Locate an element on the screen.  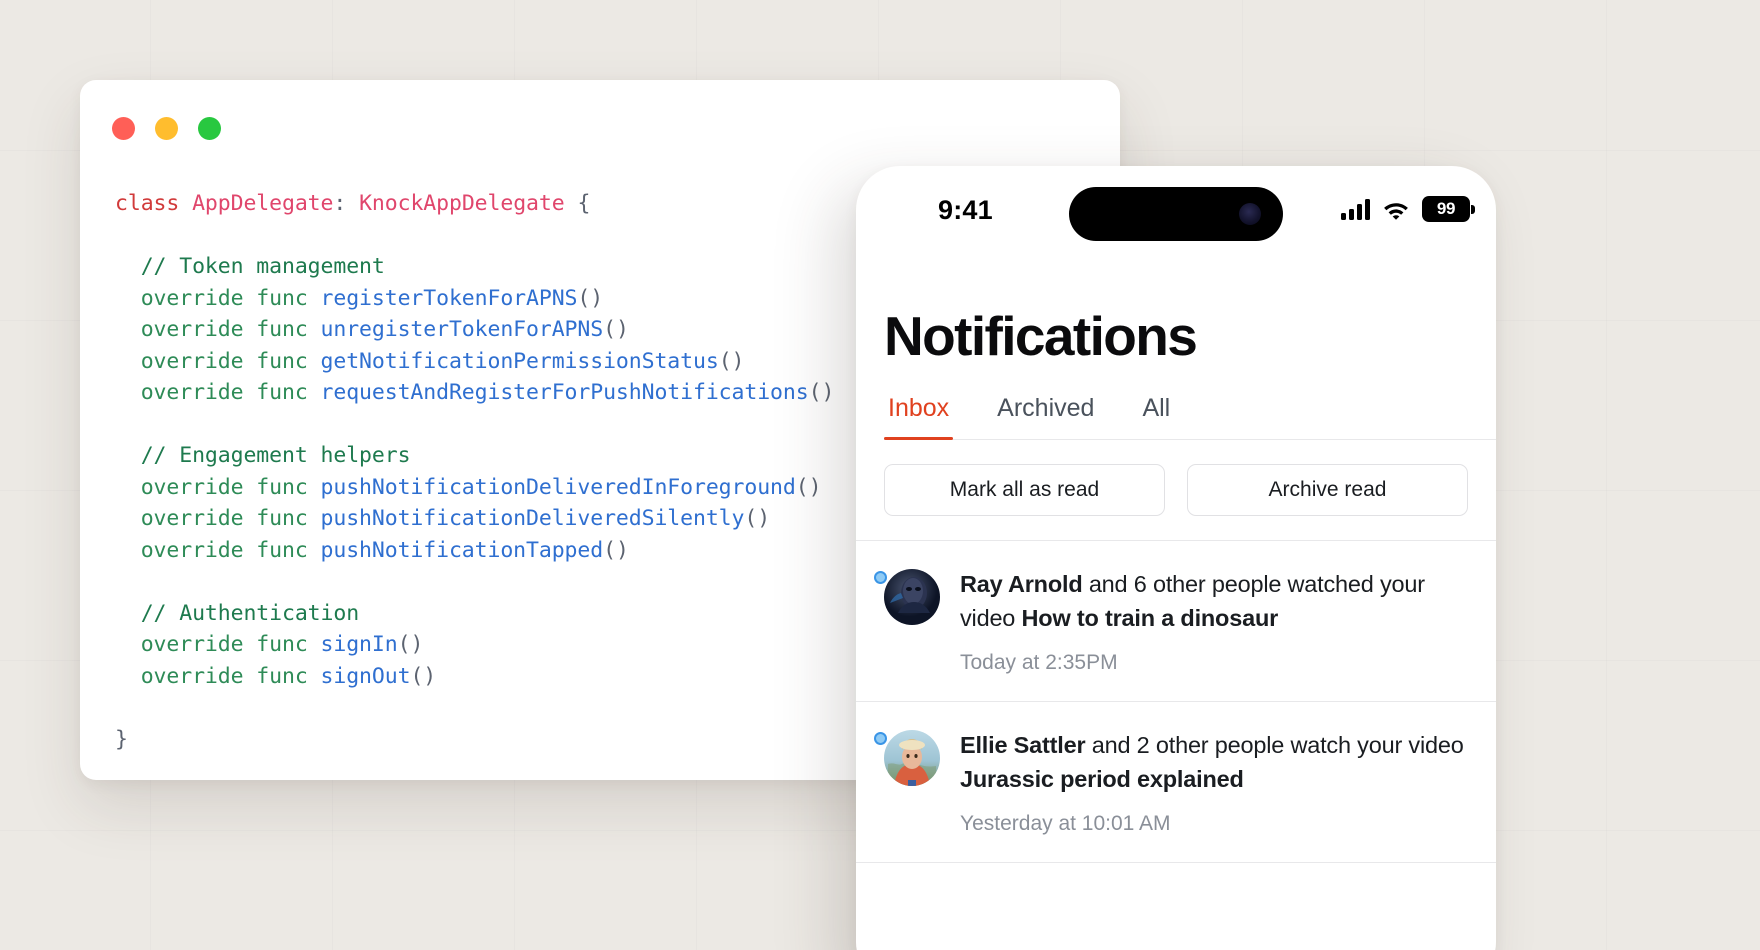
tab-inbox: Inbox is located at coordinates (919, 417).